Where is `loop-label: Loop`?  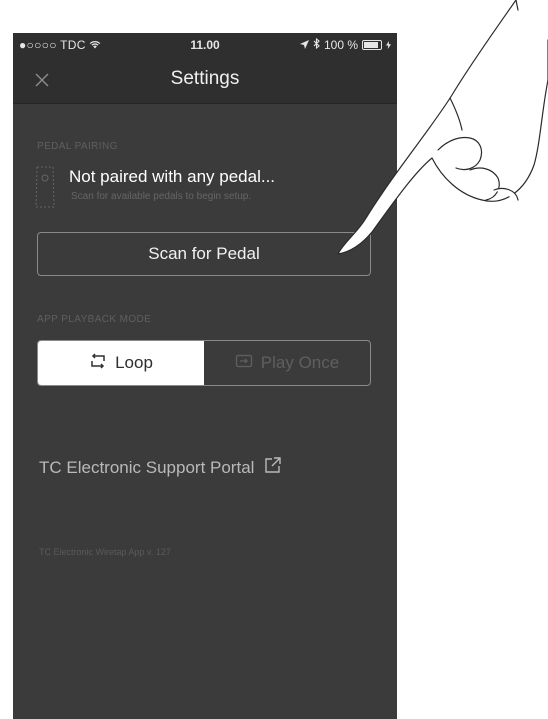
loop-label: Loop is located at coordinates (134, 362).